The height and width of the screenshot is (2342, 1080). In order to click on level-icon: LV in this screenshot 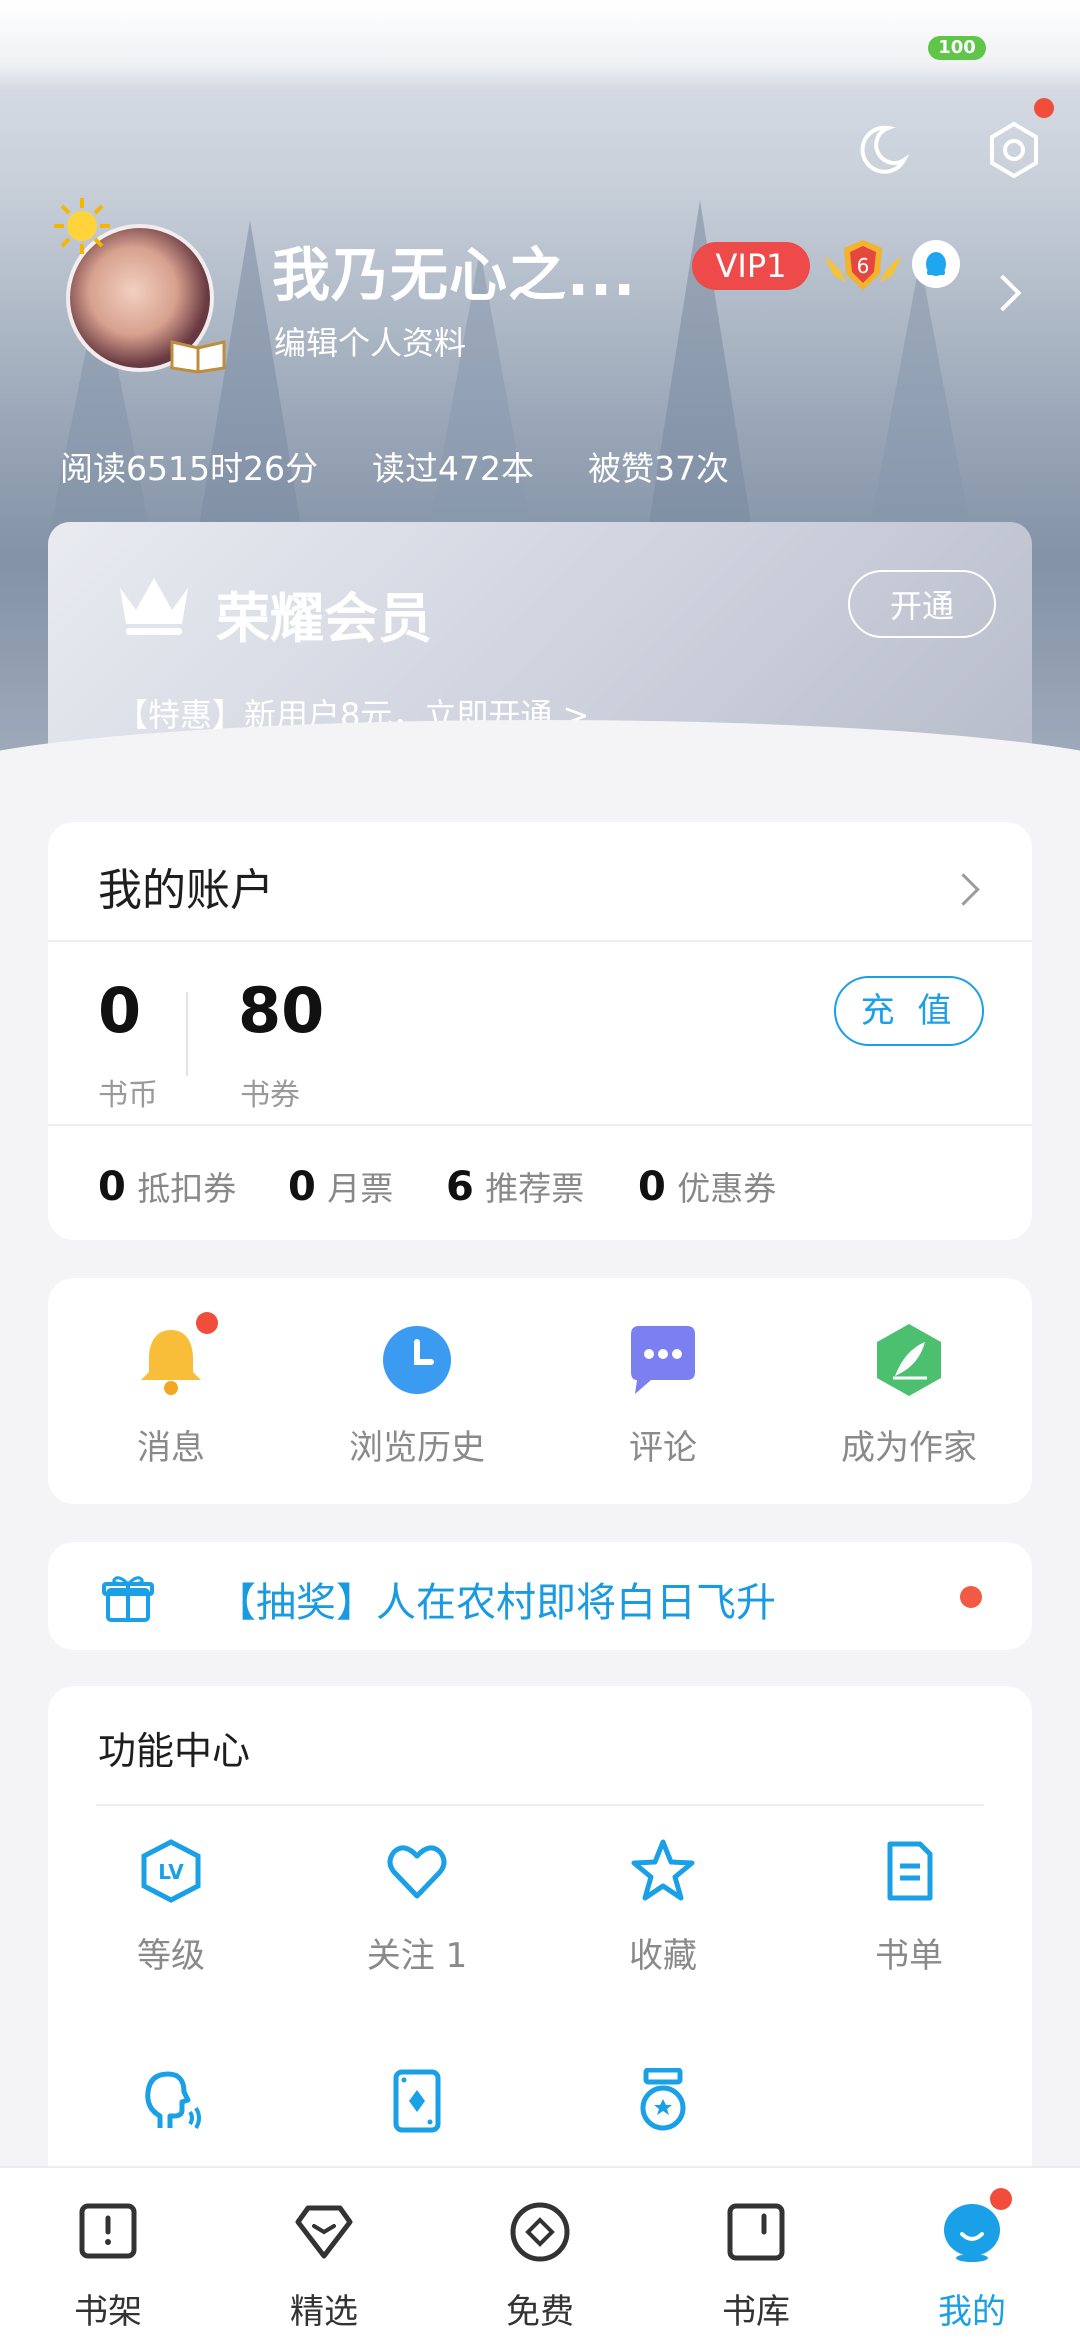, I will do `click(171, 1871)`.